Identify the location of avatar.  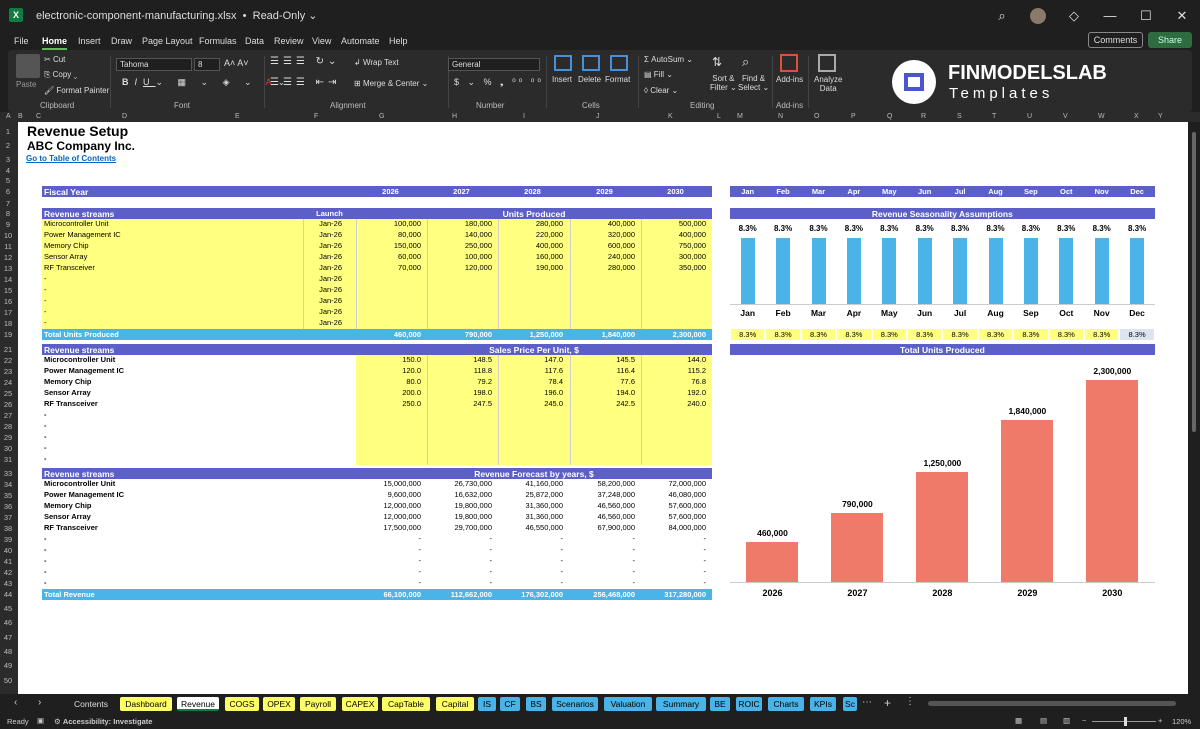
(1038, 15).